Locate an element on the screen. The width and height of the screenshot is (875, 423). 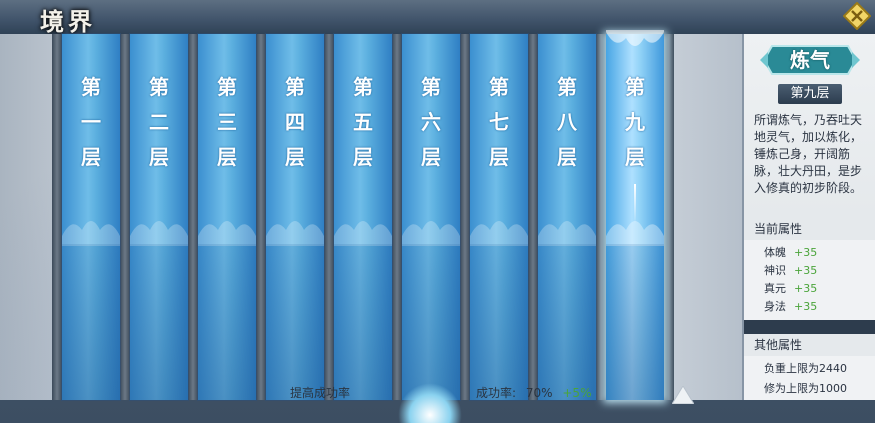
layer-banner-3: 第三层 is located at coordinates (227, 217).